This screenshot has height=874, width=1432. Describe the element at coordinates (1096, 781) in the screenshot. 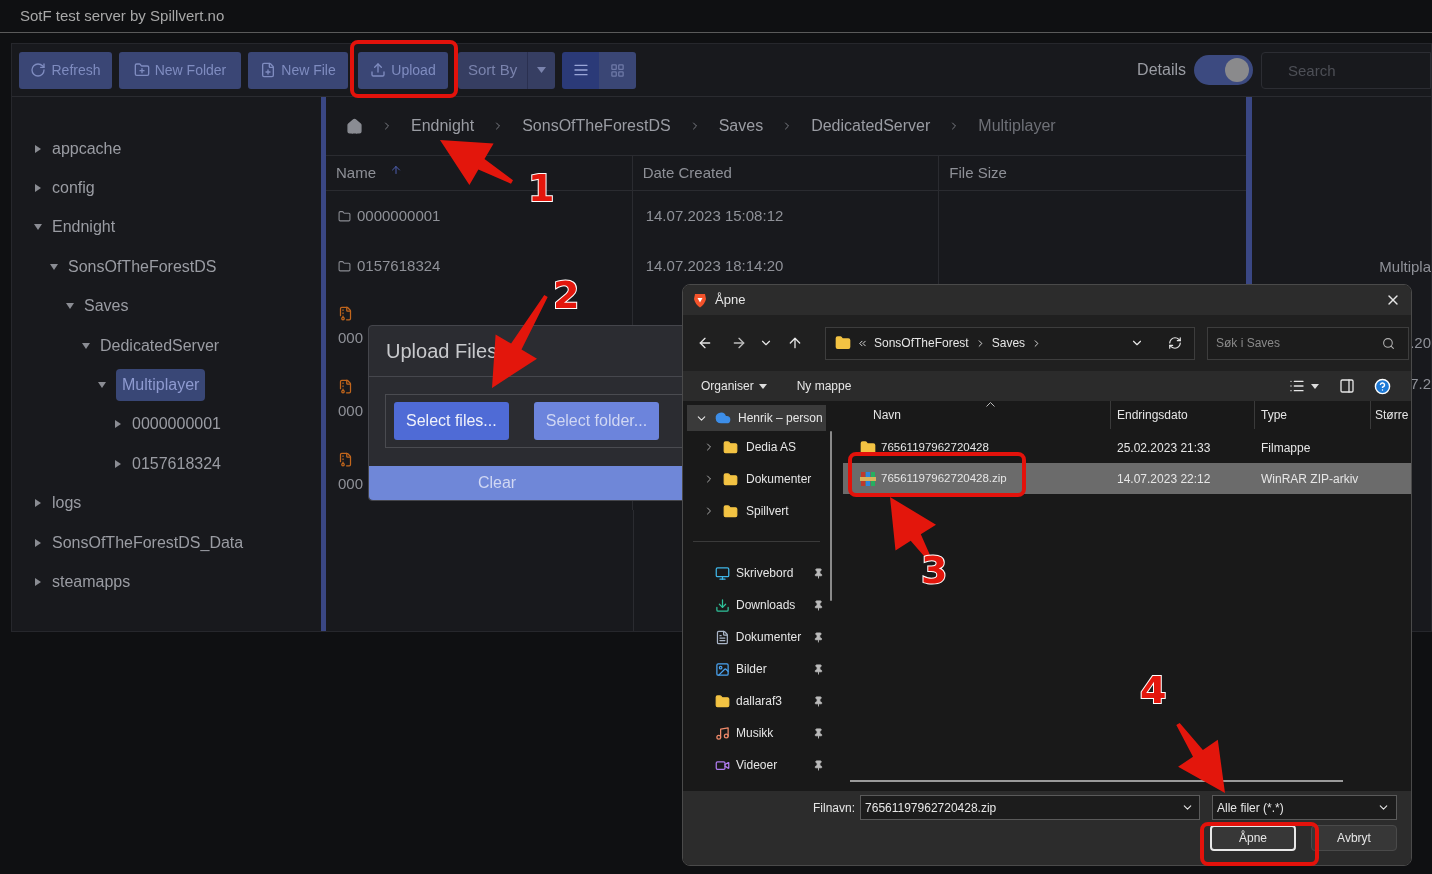

I see `horizontal-scrollbar` at that location.